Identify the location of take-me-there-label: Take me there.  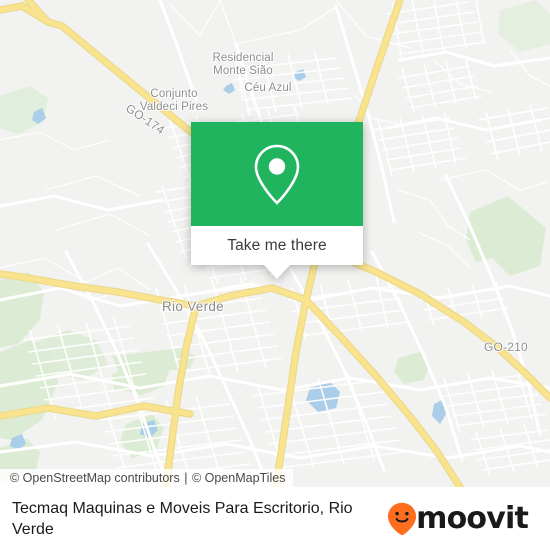
(277, 245).